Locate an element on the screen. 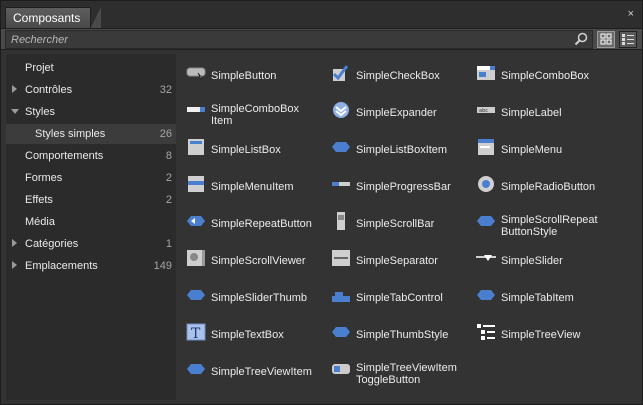  treeview-item-icon is located at coordinates (196, 369).